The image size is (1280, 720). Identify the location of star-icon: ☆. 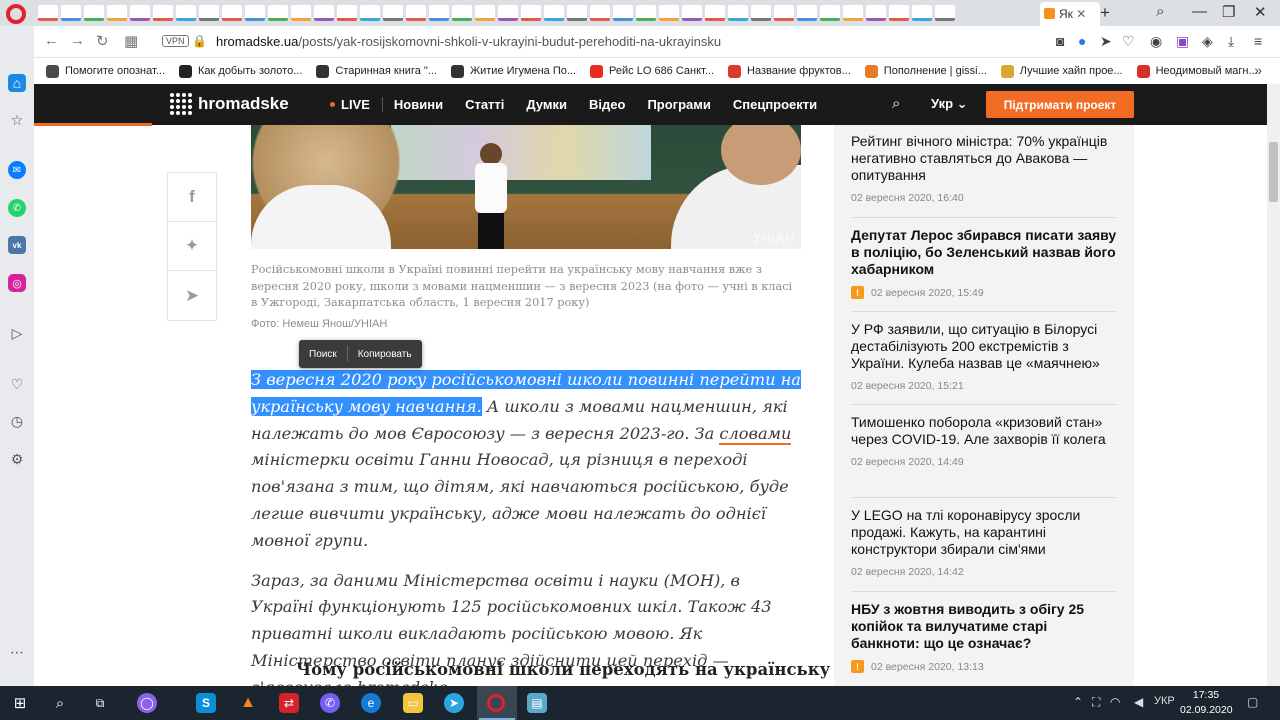
(17, 120).